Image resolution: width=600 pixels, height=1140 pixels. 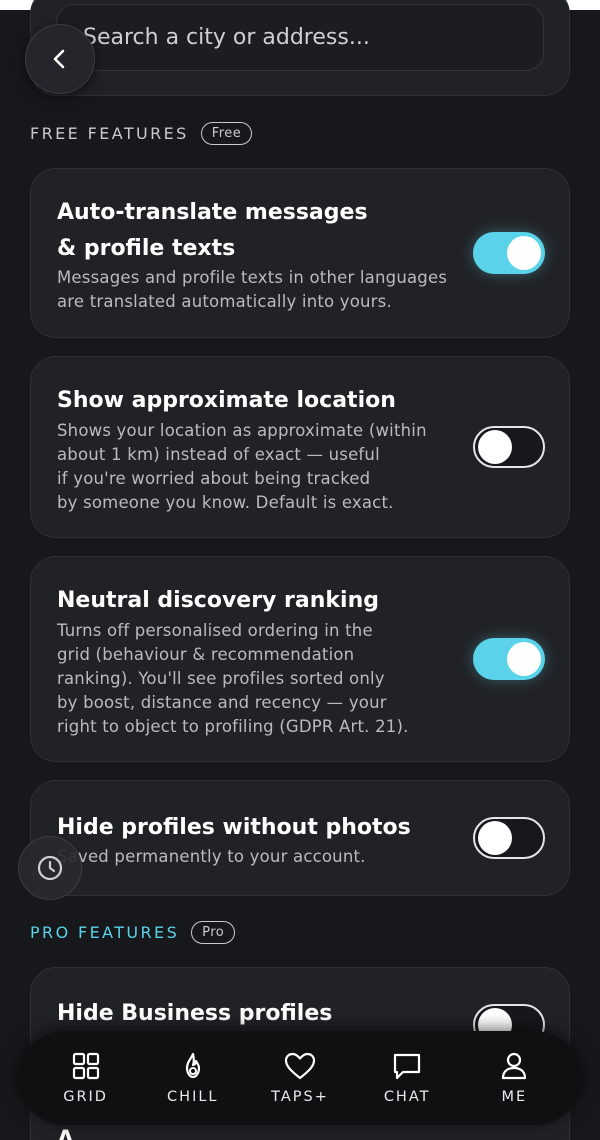 I want to click on auto-translate-toggle, so click(x=509, y=253).